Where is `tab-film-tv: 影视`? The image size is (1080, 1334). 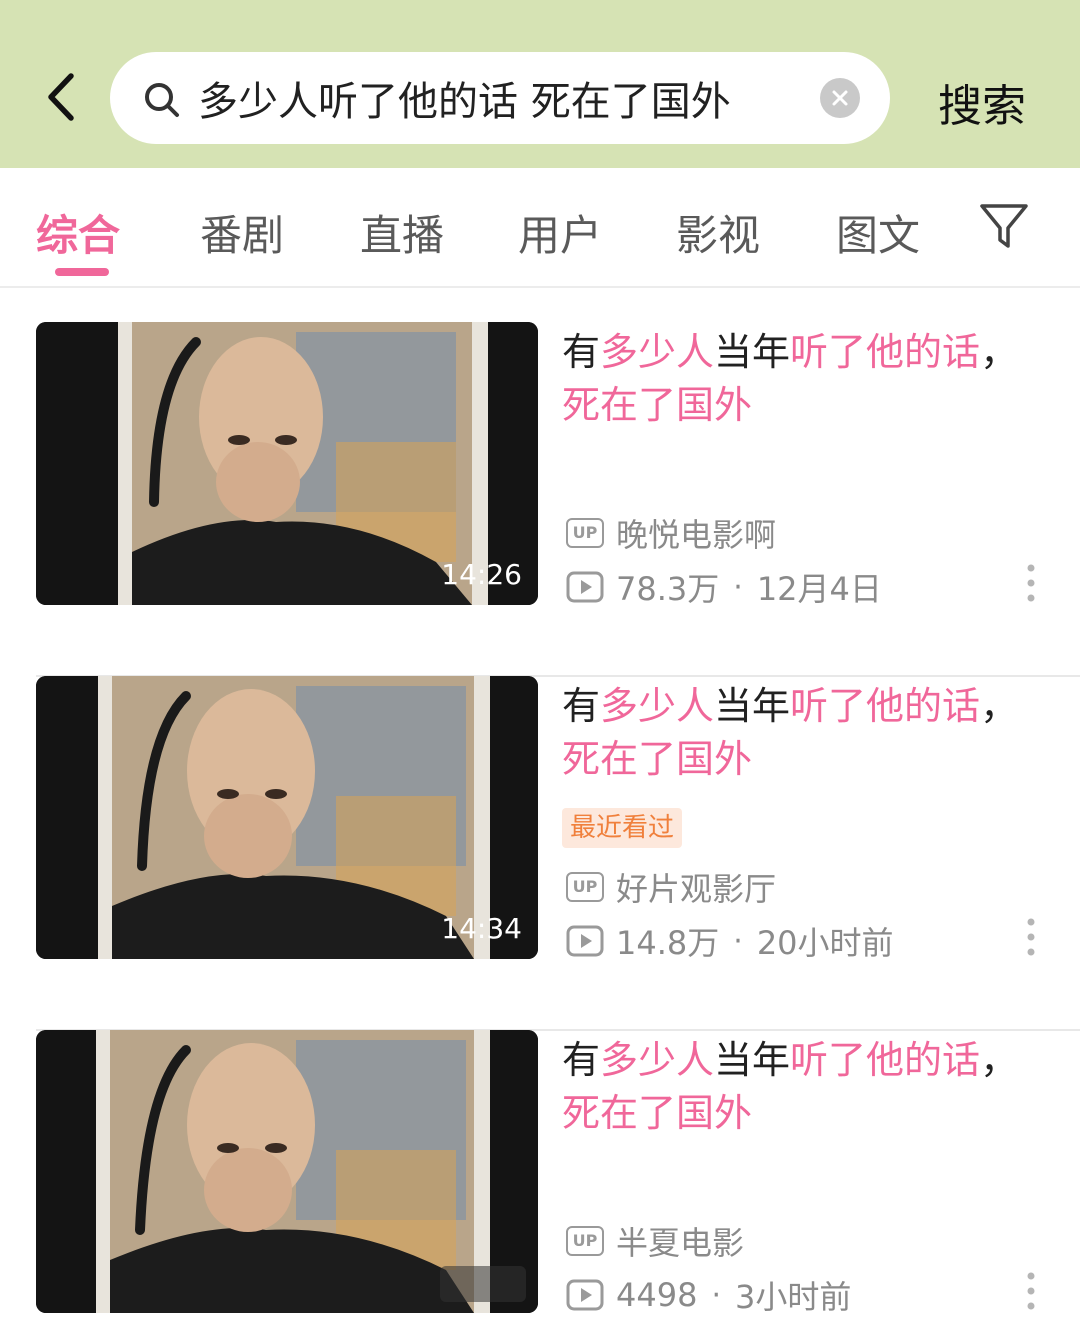 tab-film-tv: 影视 is located at coordinates (718, 232).